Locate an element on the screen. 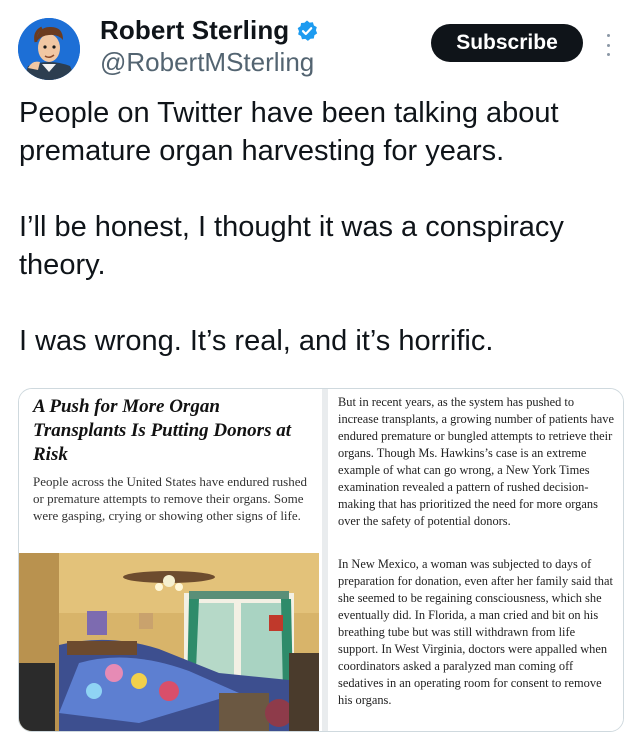 The width and height of the screenshot is (640, 742). author-display-name: Robert Sterling is located at coordinates (194, 30).